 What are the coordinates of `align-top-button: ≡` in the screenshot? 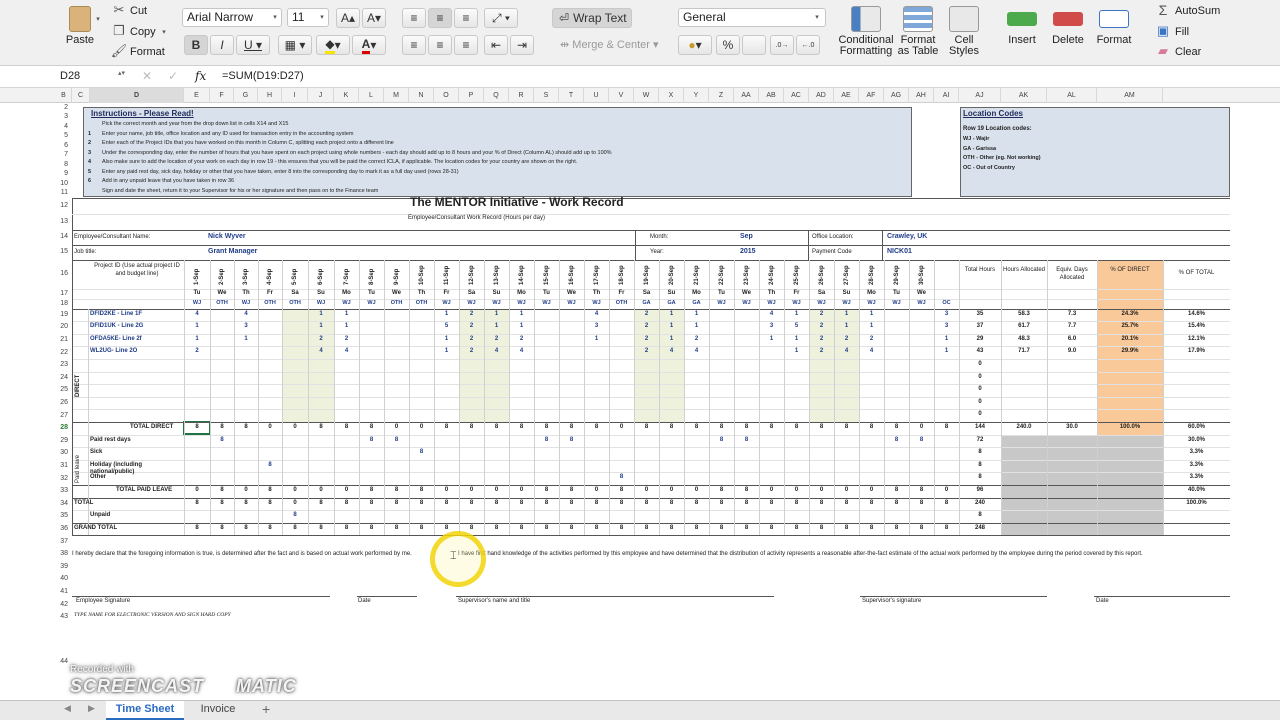 It's located at (414, 18).